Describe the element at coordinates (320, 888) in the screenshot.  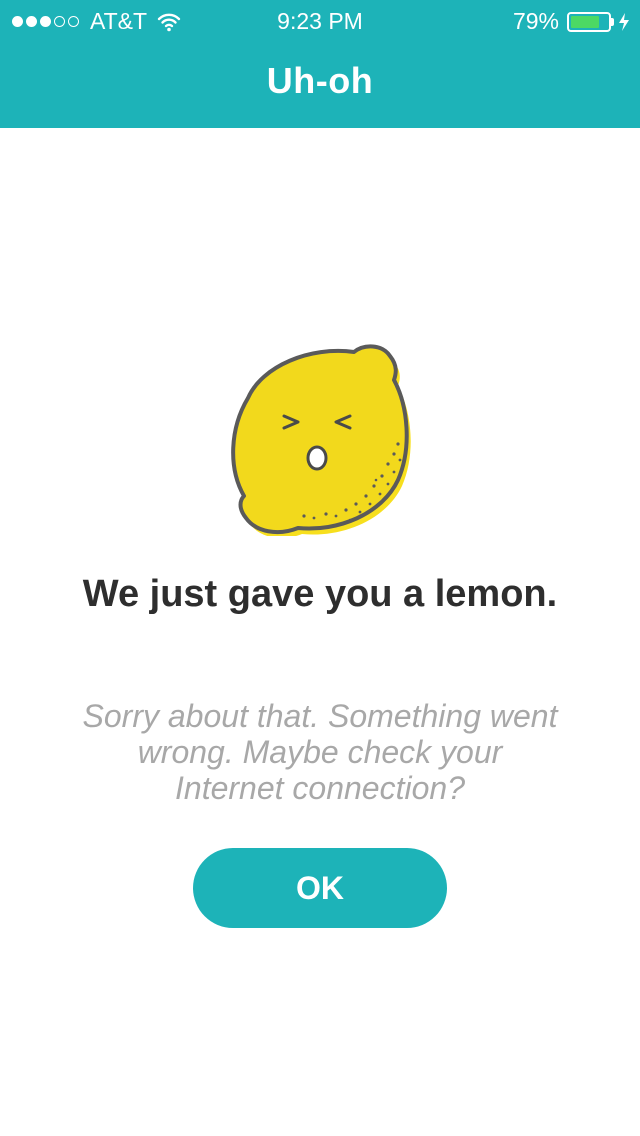
I see `ok-button: OK` at that location.